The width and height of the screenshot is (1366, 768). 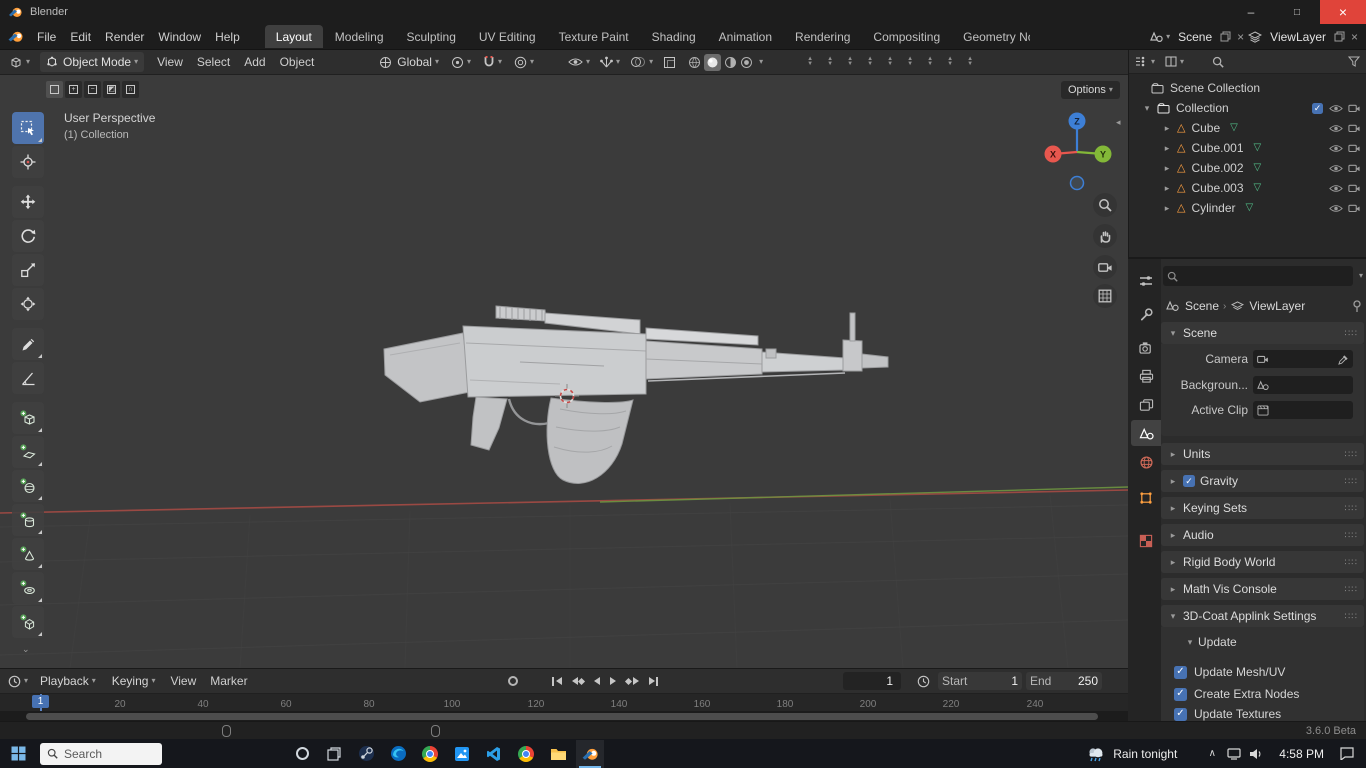 I want to click on tab-output, so click(x=1146, y=376).